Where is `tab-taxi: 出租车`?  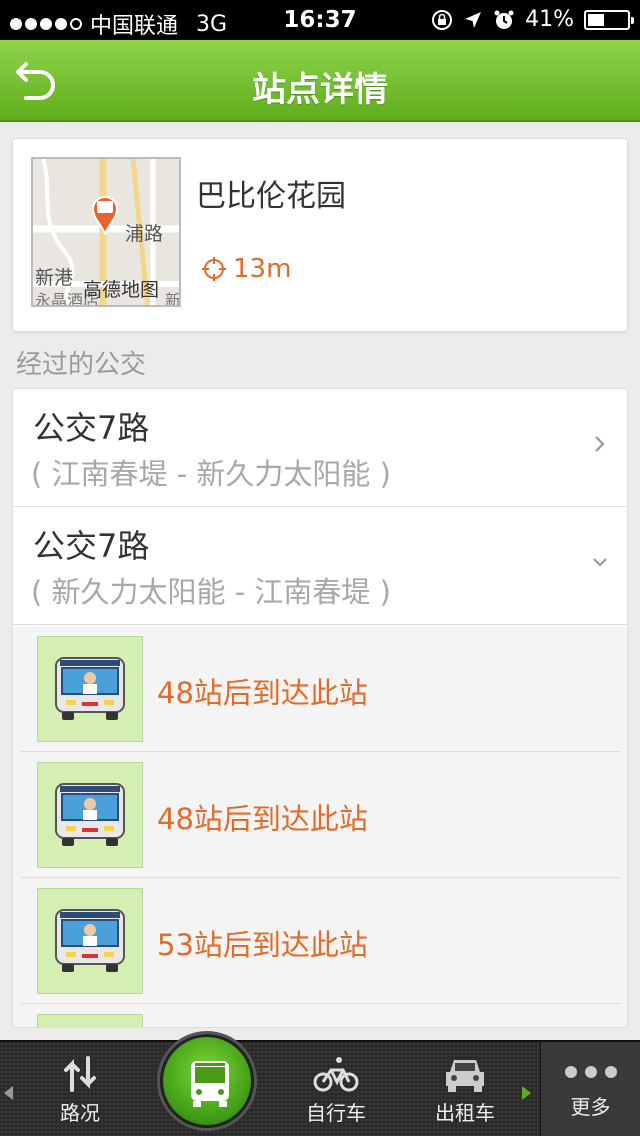 tab-taxi: 出租车 is located at coordinates (465, 1089).